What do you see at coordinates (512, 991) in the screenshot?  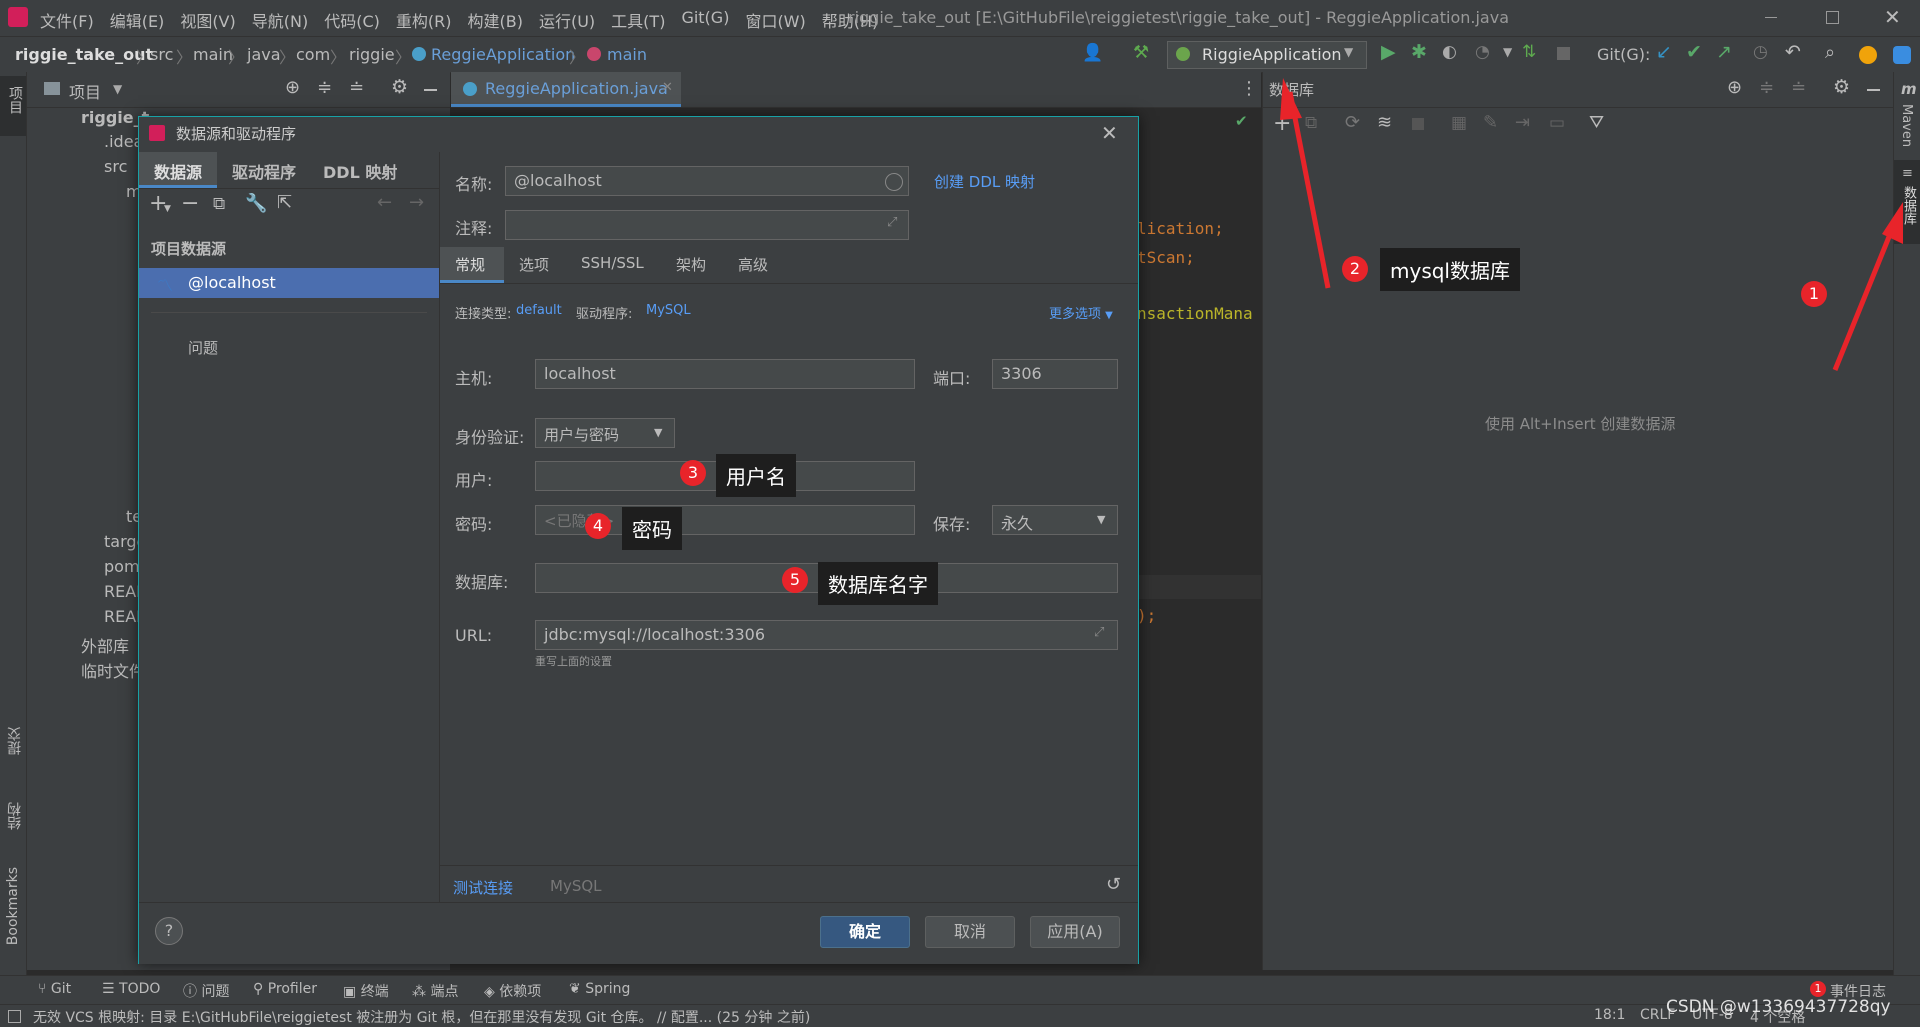 I see `dependencies-tool-tab: ◈ 依赖项` at bounding box center [512, 991].